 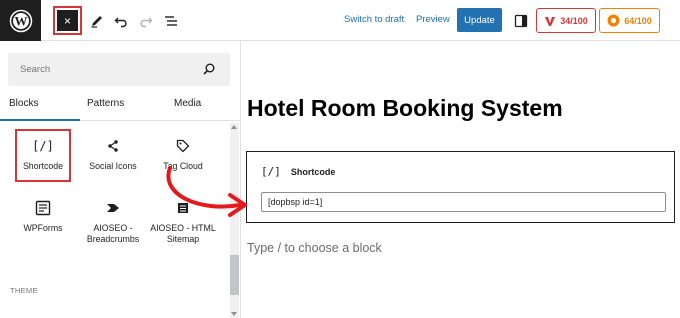 What do you see at coordinates (405, 108) in the screenshot?
I see `post-title: Hotel Room Booking System` at bounding box center [405, 108].